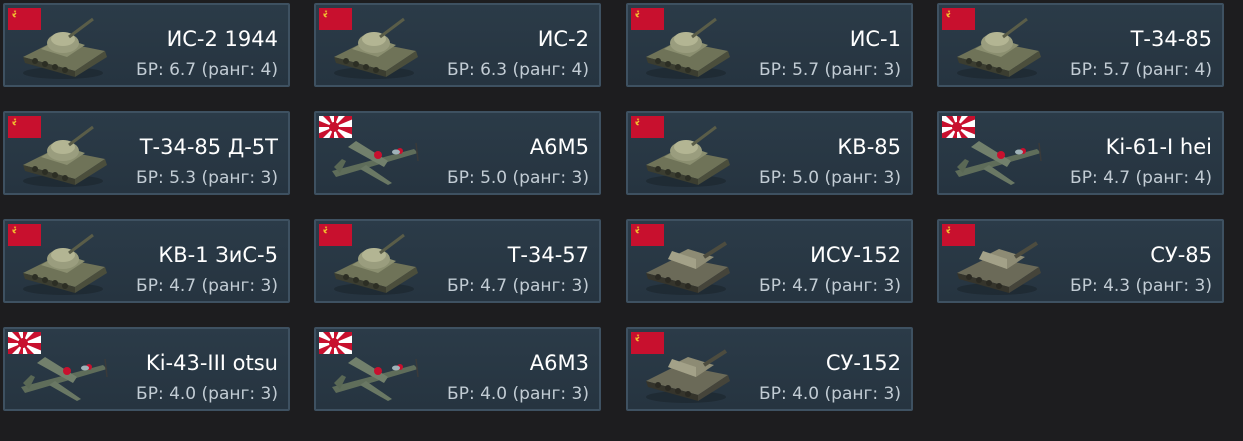 This screenshot has height=441, width=1243. What do you see at coordinates (211, 363) in the screenshot?
I see `vehicle-name: Ki-43-III otsu` at bounding box center [211, 363].